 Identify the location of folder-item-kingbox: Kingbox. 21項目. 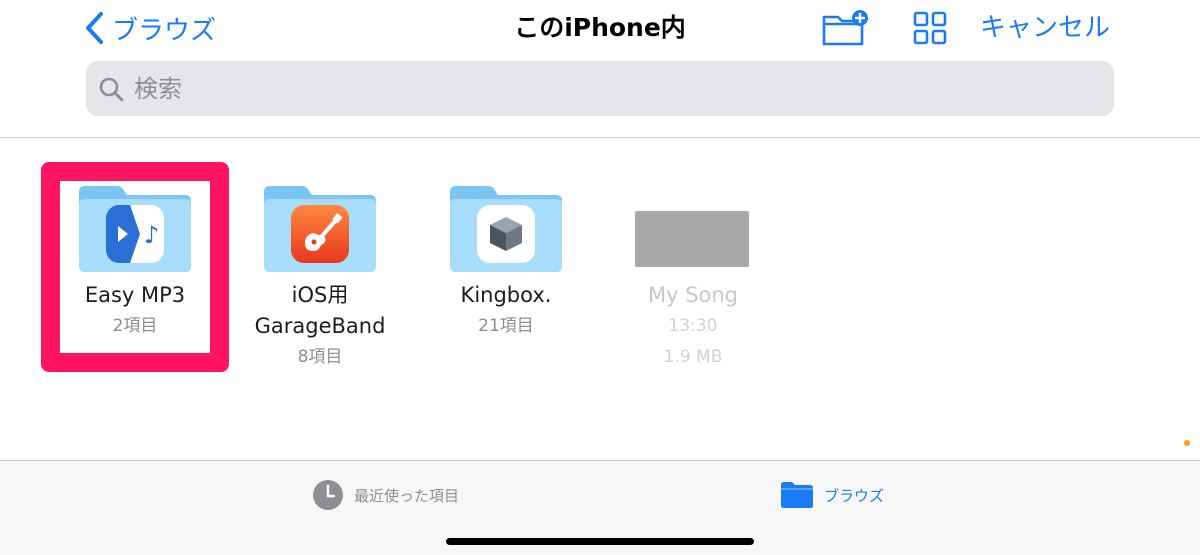
(506, 260).